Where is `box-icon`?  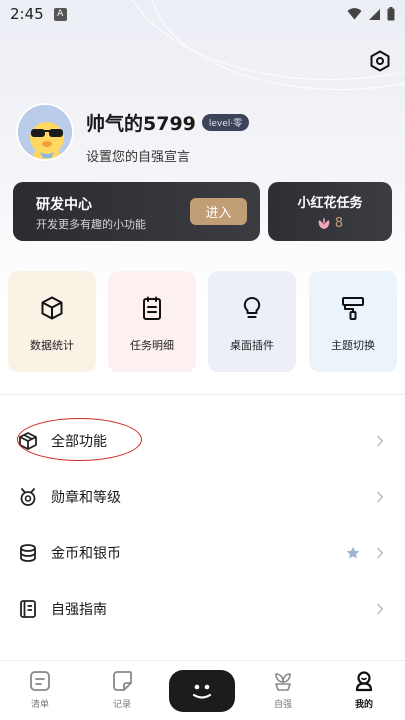
box-icon is located at coordinates (28, 441).